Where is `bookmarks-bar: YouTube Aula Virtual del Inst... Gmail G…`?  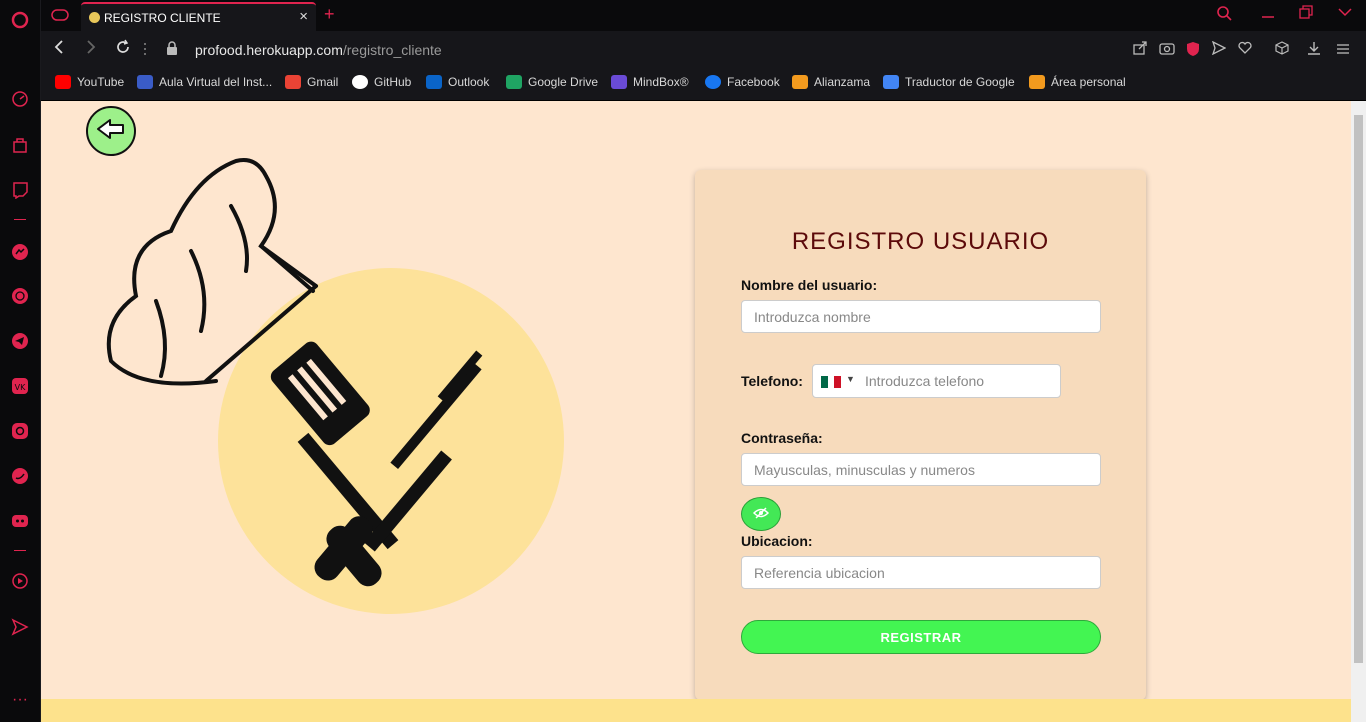
bookmarks-bar: YouTube Aula Virtual del Inst... Gmail G… is located at coordinates (703, 84).